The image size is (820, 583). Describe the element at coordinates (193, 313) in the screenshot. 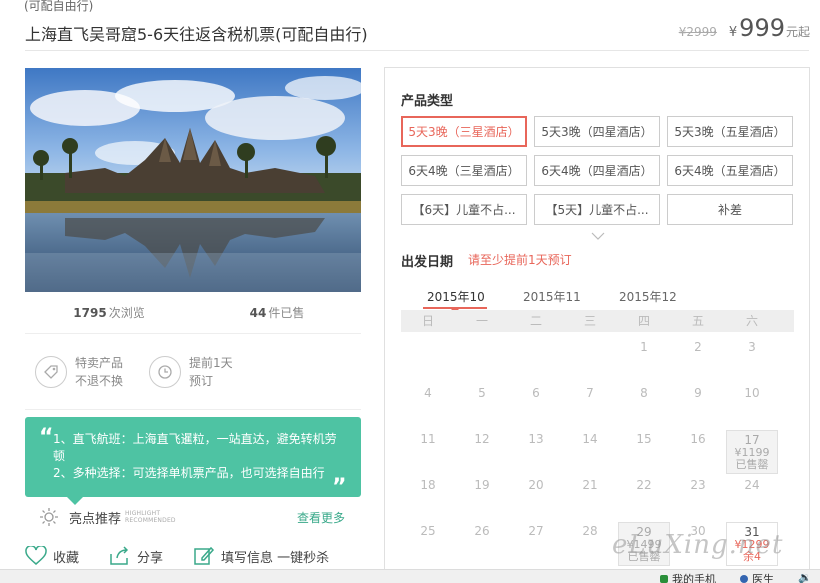

I see `stats-bar: 1795 次浏览 44 件已售` at that location.